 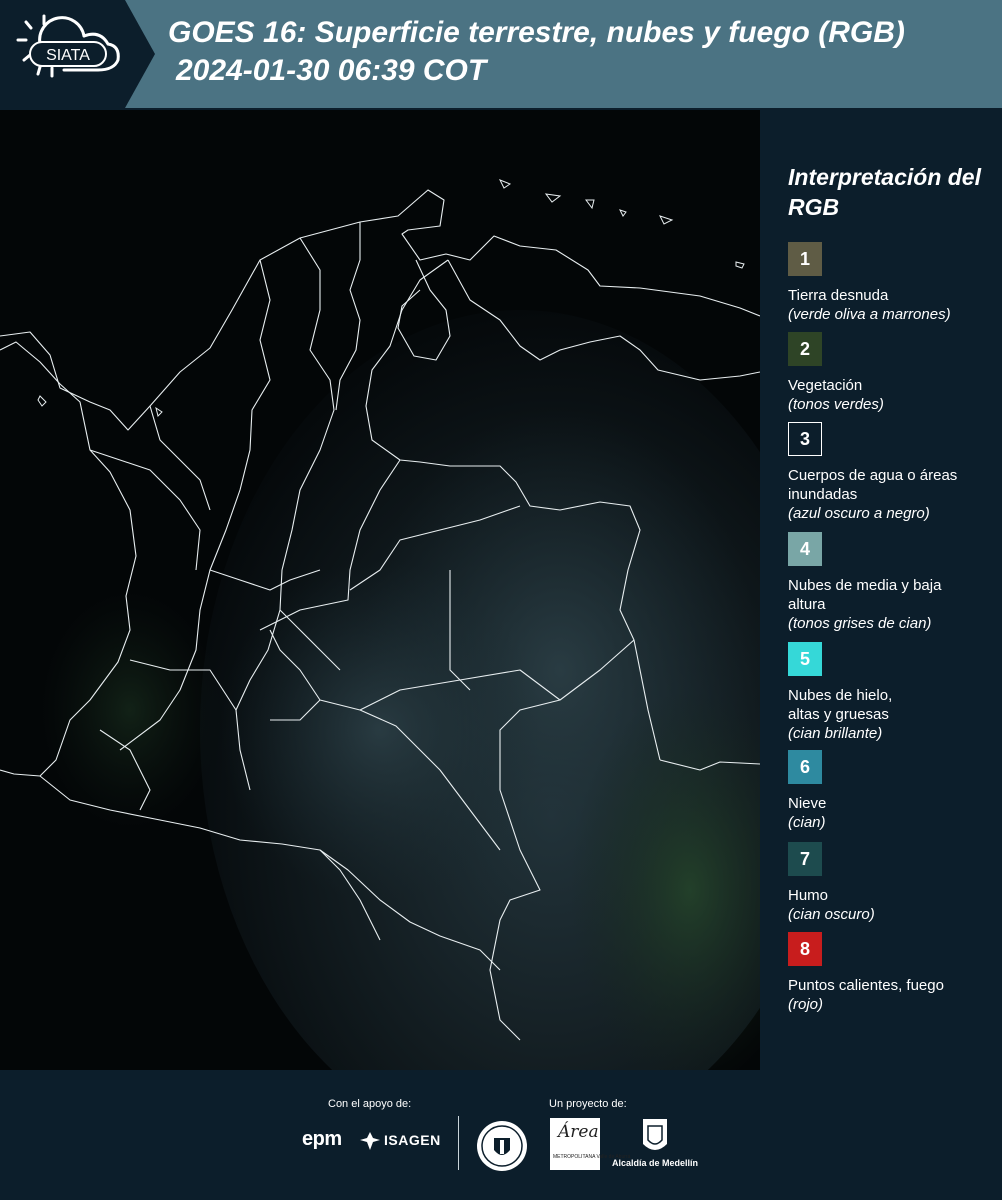 What do you see at coordinates (831, 914) in the screenshot?
I see `legend-desc: (cian oscuro)` at bounding box center [831, 914].